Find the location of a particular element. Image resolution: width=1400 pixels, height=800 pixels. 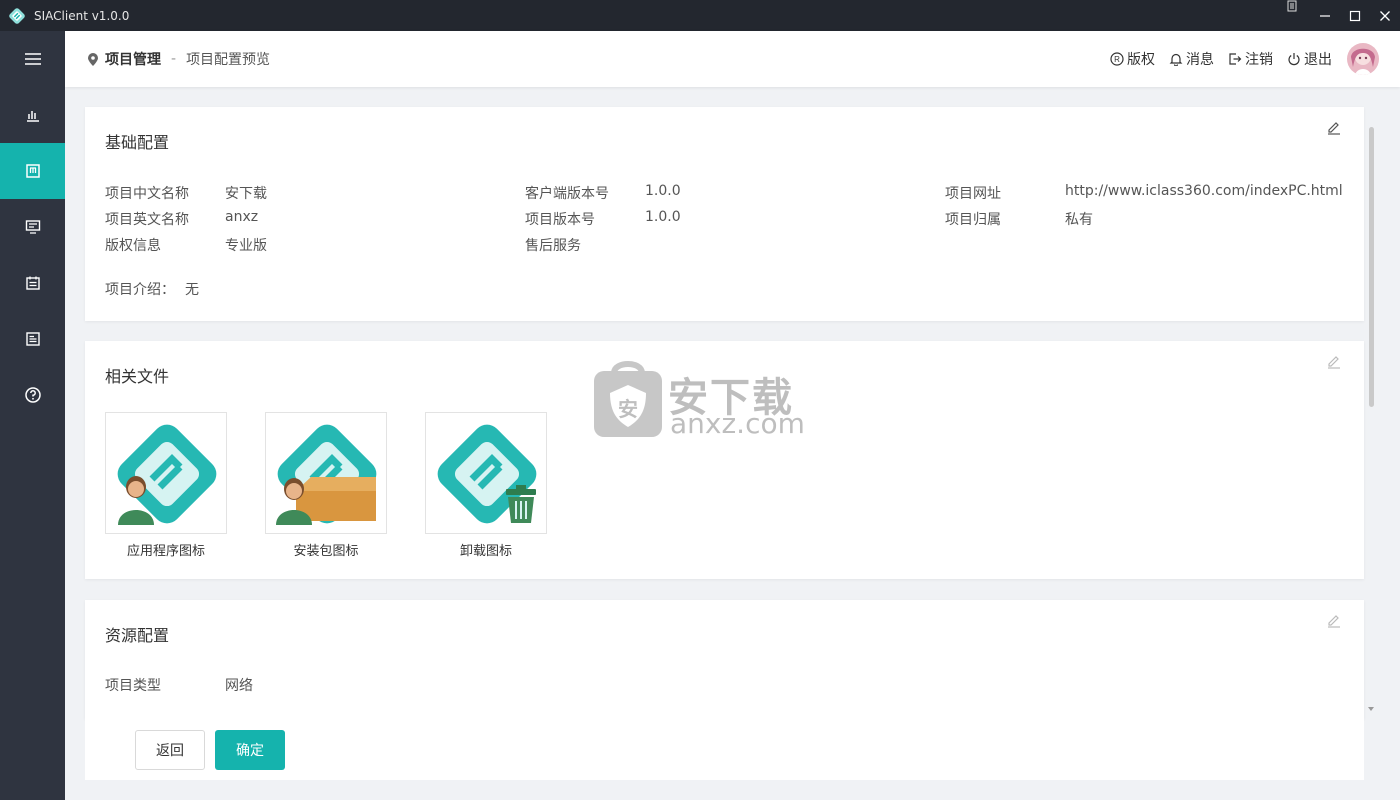

app-logo-icon is located at coordinates (17, 15).